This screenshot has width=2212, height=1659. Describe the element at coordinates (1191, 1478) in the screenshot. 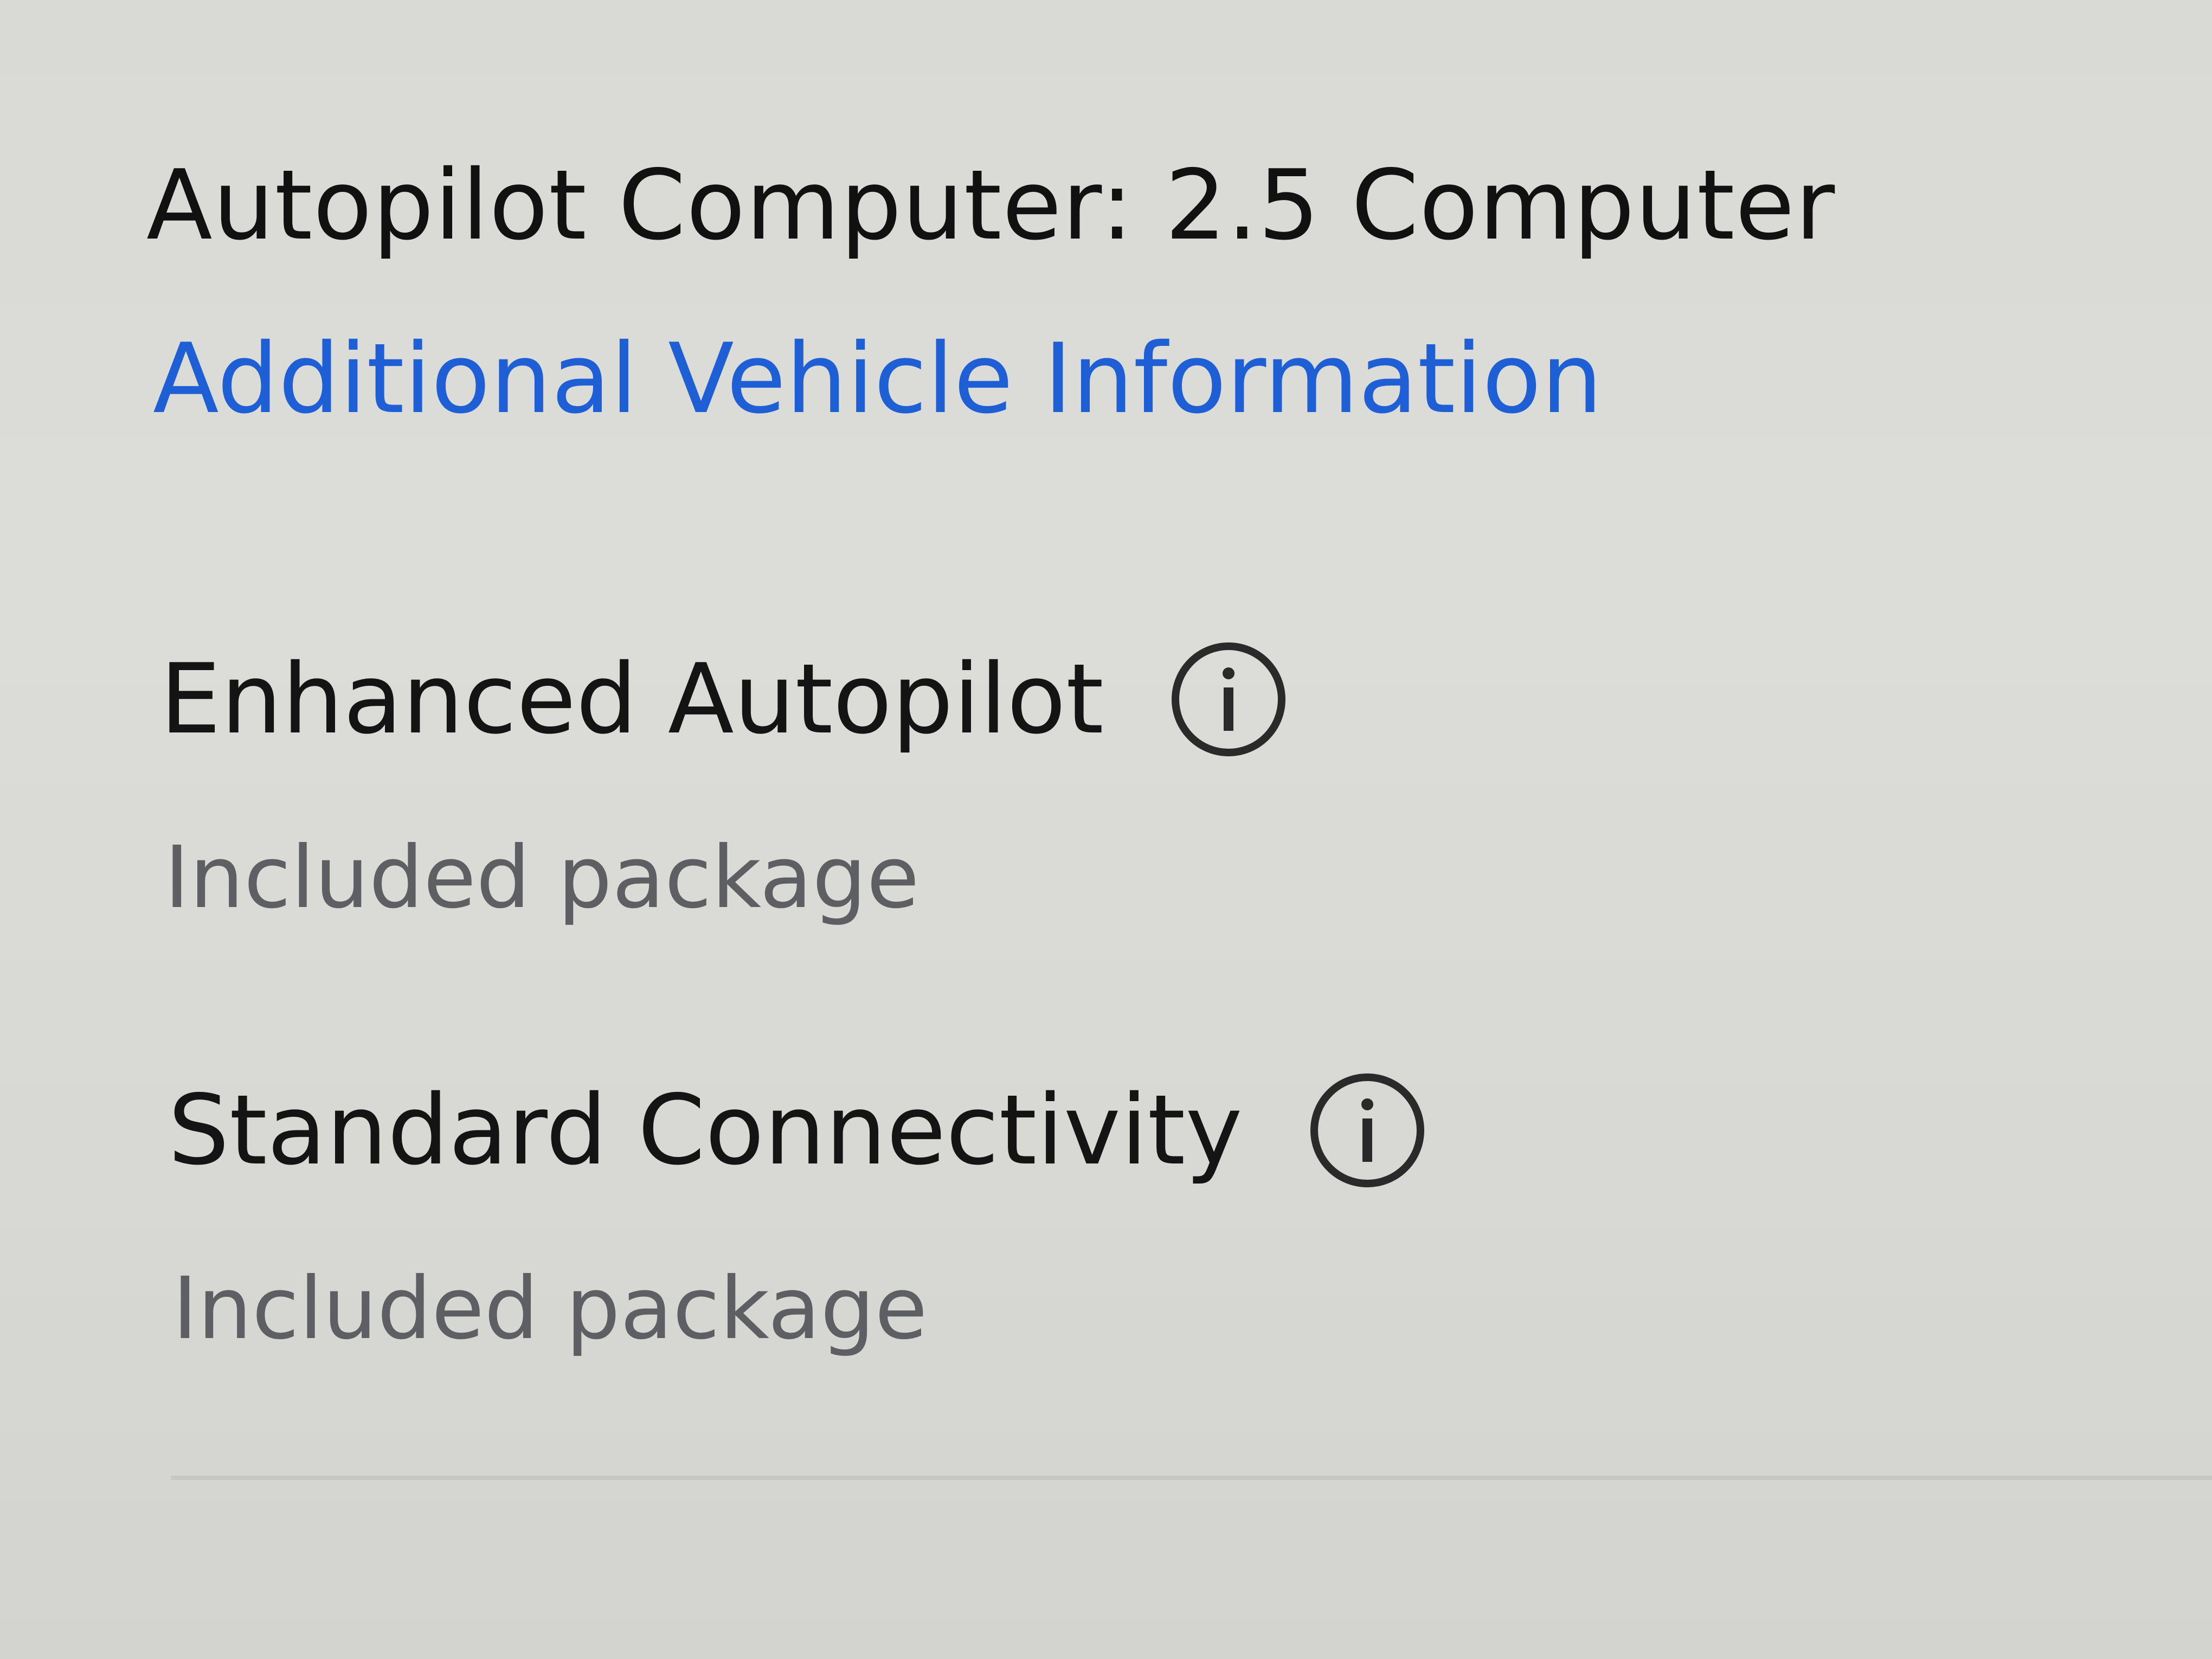

I see `section-divider` at that location.